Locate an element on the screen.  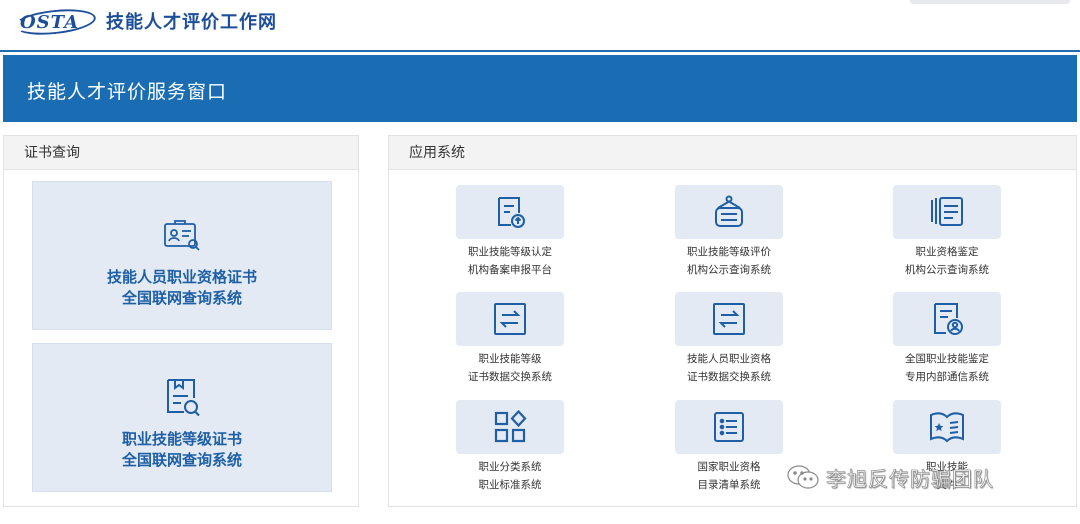
category-grid-icon is located at coordinates (510, 427).